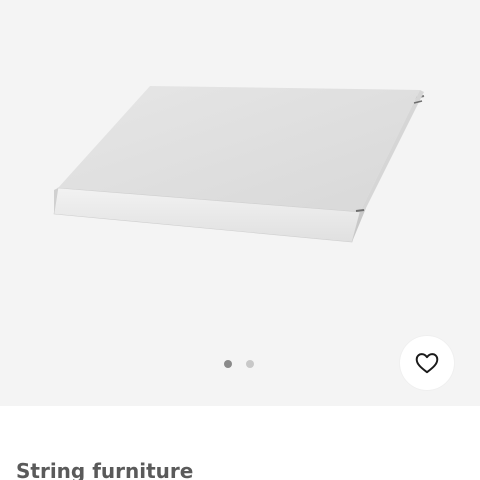 The image size is (480, 480). Describe the element at coordinates (239, 364) in the screenshot. I see `slide-indicator` at that location.